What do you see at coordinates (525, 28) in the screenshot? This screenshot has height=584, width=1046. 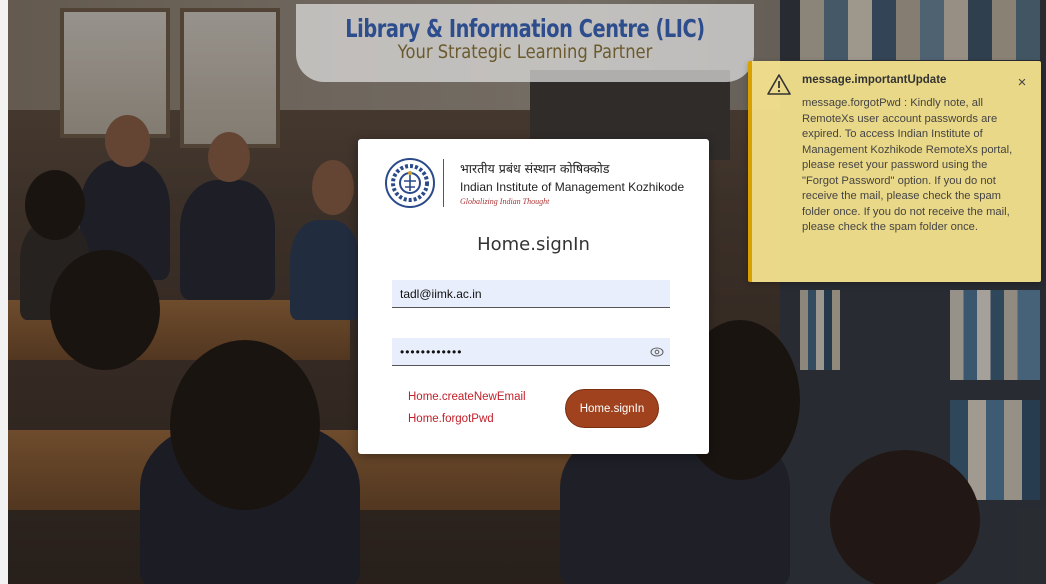 I see `banner-title: Library & Information Centre (LIC)` at bounding box center [525, 28].